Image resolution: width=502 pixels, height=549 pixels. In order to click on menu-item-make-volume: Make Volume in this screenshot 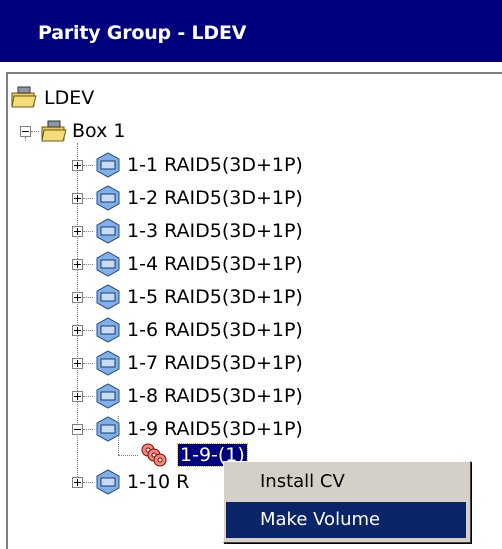, I will do `click(346, 520)`.